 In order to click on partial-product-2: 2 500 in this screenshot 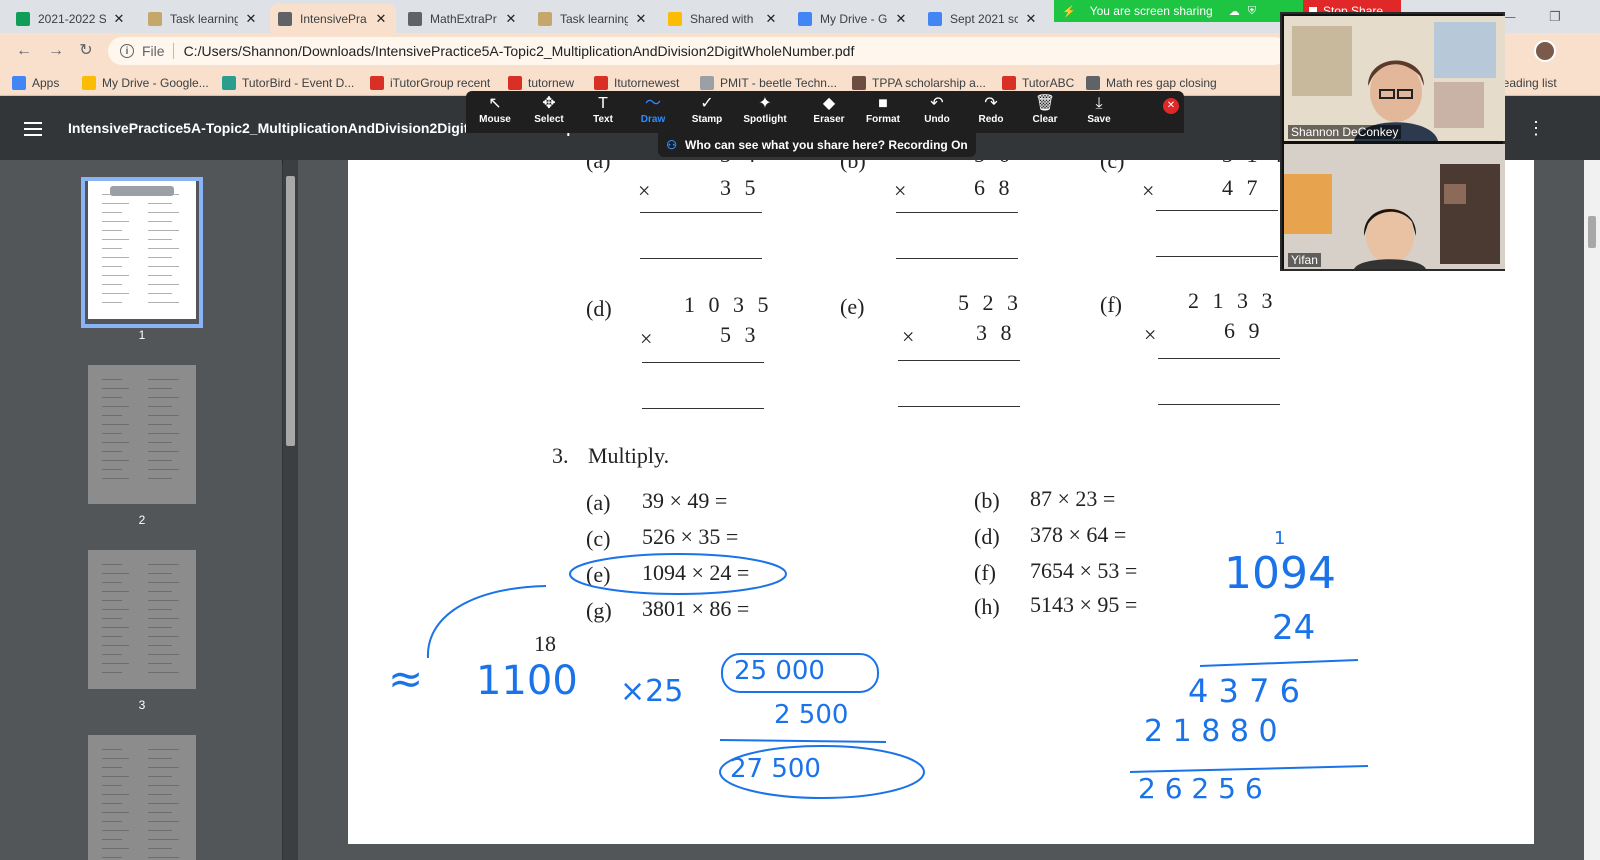, I will do `click(811, 715)`.